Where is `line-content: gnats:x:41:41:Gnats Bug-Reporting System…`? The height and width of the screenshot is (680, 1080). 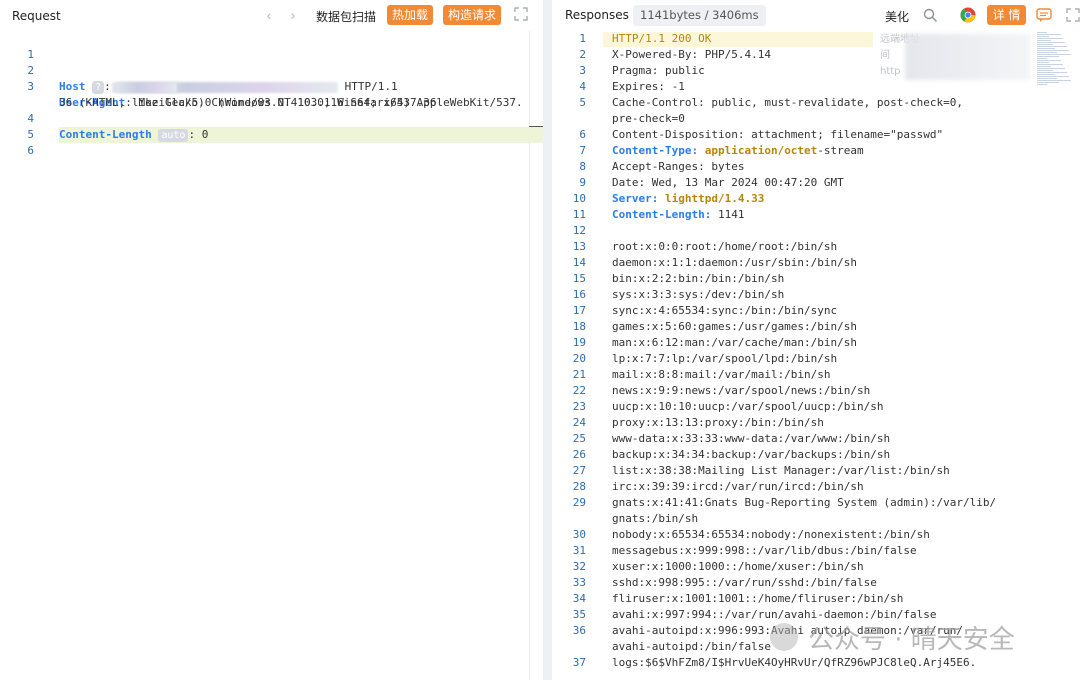 line-content: gnats:x:41:41:Gnats Bug-Reporting System… is located at coordinates (804, 503).